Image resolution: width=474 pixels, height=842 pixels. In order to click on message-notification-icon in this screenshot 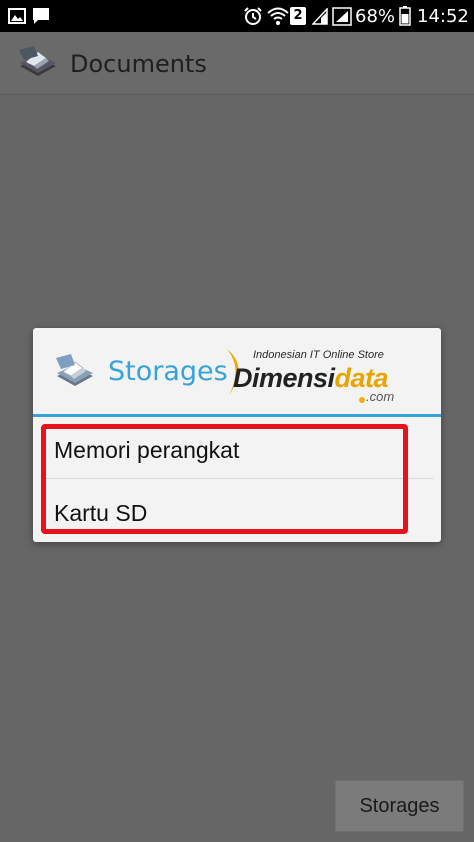, I will do `click(41, 18)`.